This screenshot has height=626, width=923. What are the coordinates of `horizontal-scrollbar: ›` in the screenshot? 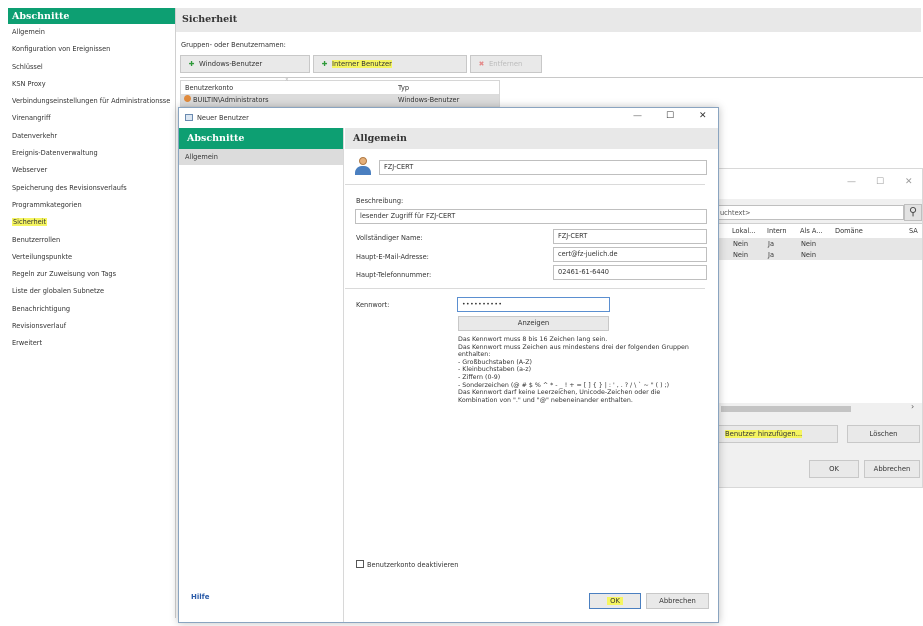 It's located at (820, 408).